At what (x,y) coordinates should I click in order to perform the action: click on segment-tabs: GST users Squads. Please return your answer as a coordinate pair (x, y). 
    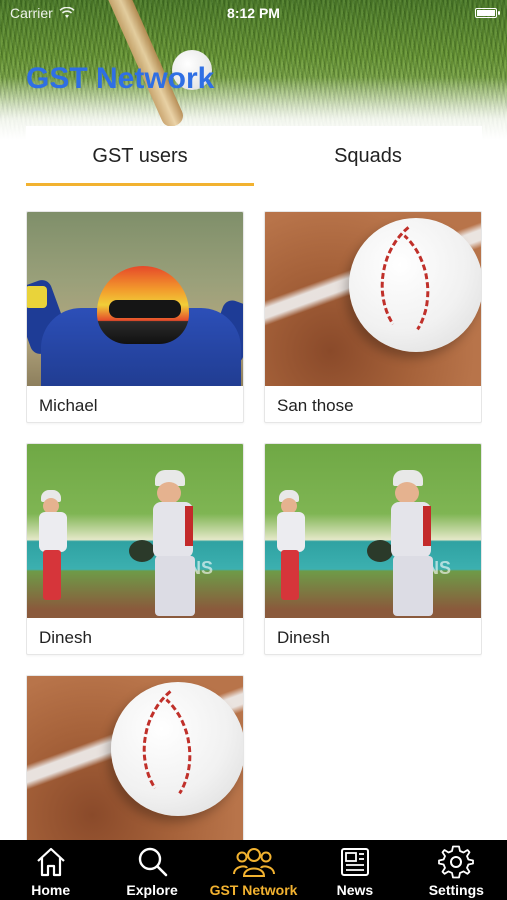
    Looking at the image, I should click on (254, 156).